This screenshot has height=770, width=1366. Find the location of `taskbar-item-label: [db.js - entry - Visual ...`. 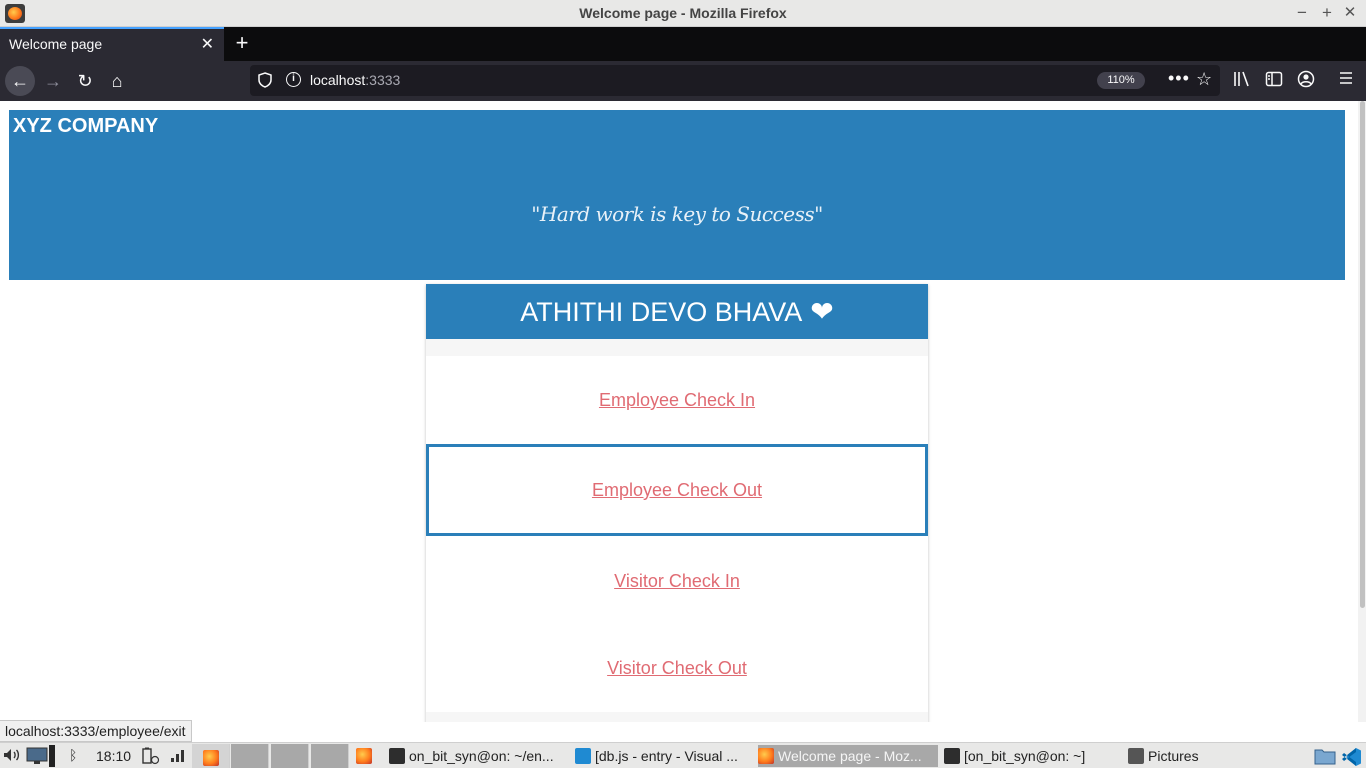

taskbar-item-label: [db.js - entry - Visual ... is located at coordinates (666, 756).